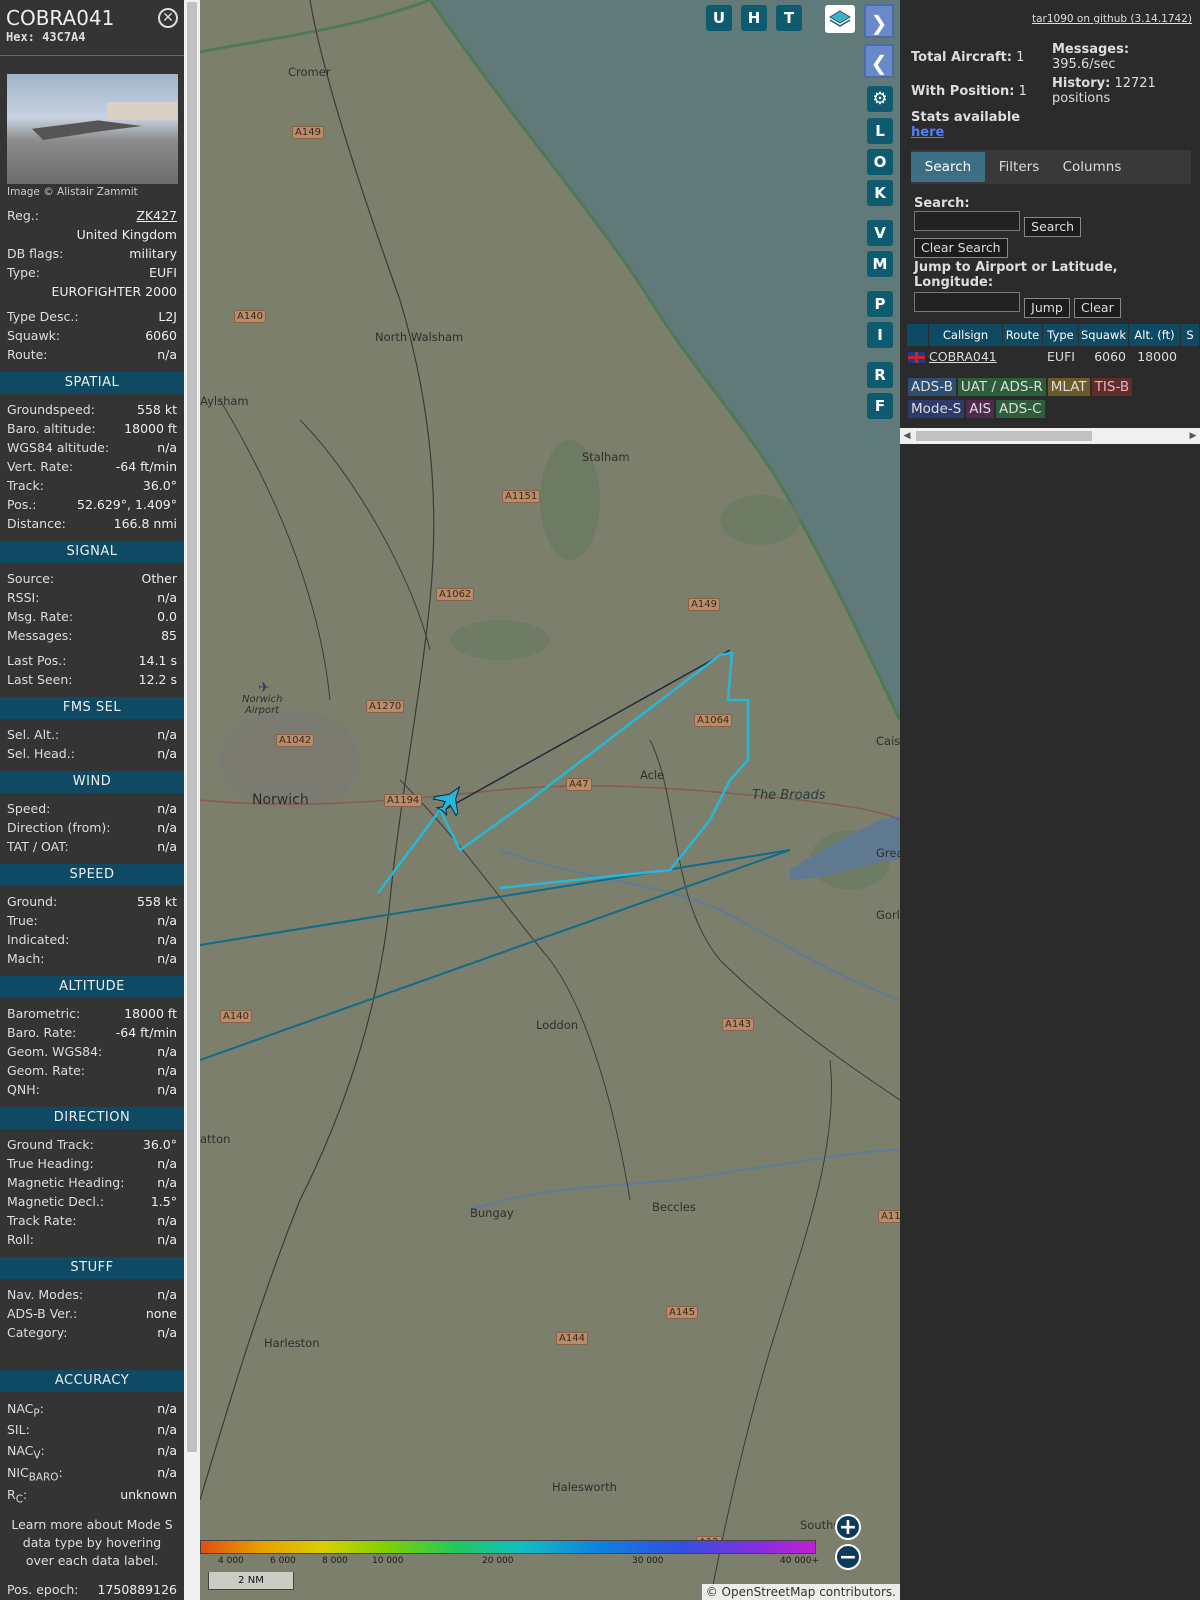 The image size is (1200, 1600). I want to click on info-row: TAT / OAT: n/a, so click(92, 846).